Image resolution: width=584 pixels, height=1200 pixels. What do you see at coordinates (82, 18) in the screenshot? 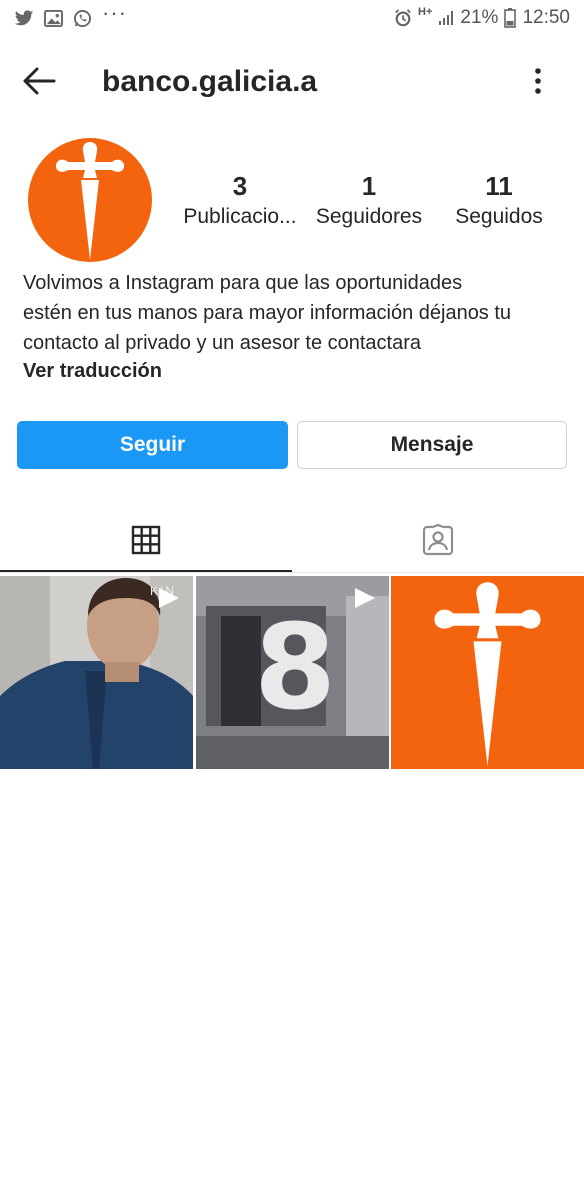
I see `whatsapp-icon` at bounding box center [82, 18].